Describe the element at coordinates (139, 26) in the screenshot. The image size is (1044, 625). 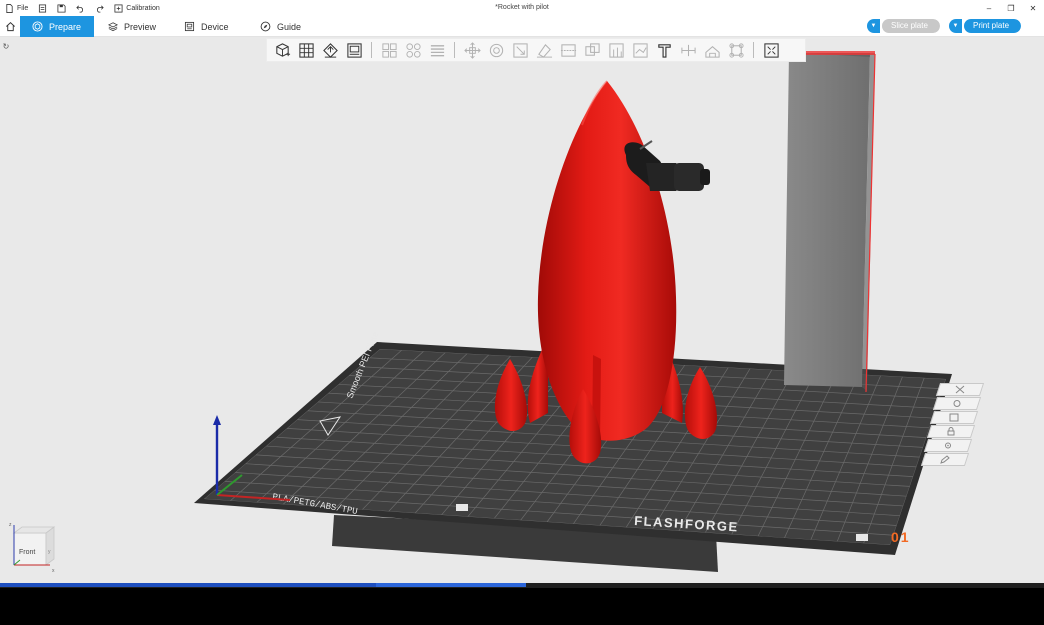
I see `tab-preview-label: Preview` at that location.